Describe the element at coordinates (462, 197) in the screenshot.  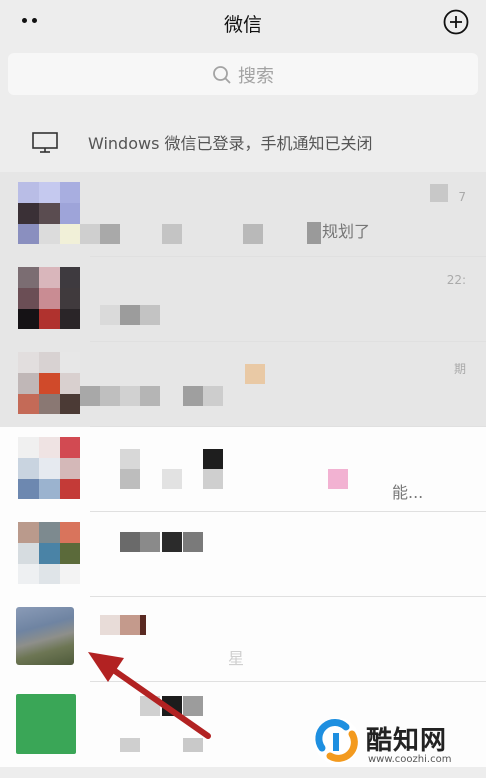
I see `chat-time: 7` at that location.